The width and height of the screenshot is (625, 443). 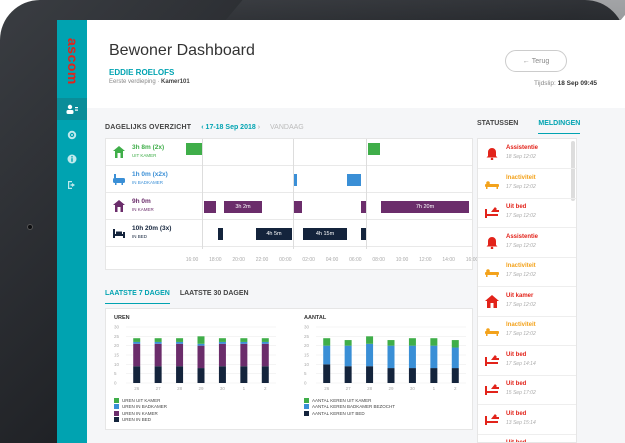 I want to click on alert-item: Uit bed11 Sep 12:02, so click(x=527, y=438).